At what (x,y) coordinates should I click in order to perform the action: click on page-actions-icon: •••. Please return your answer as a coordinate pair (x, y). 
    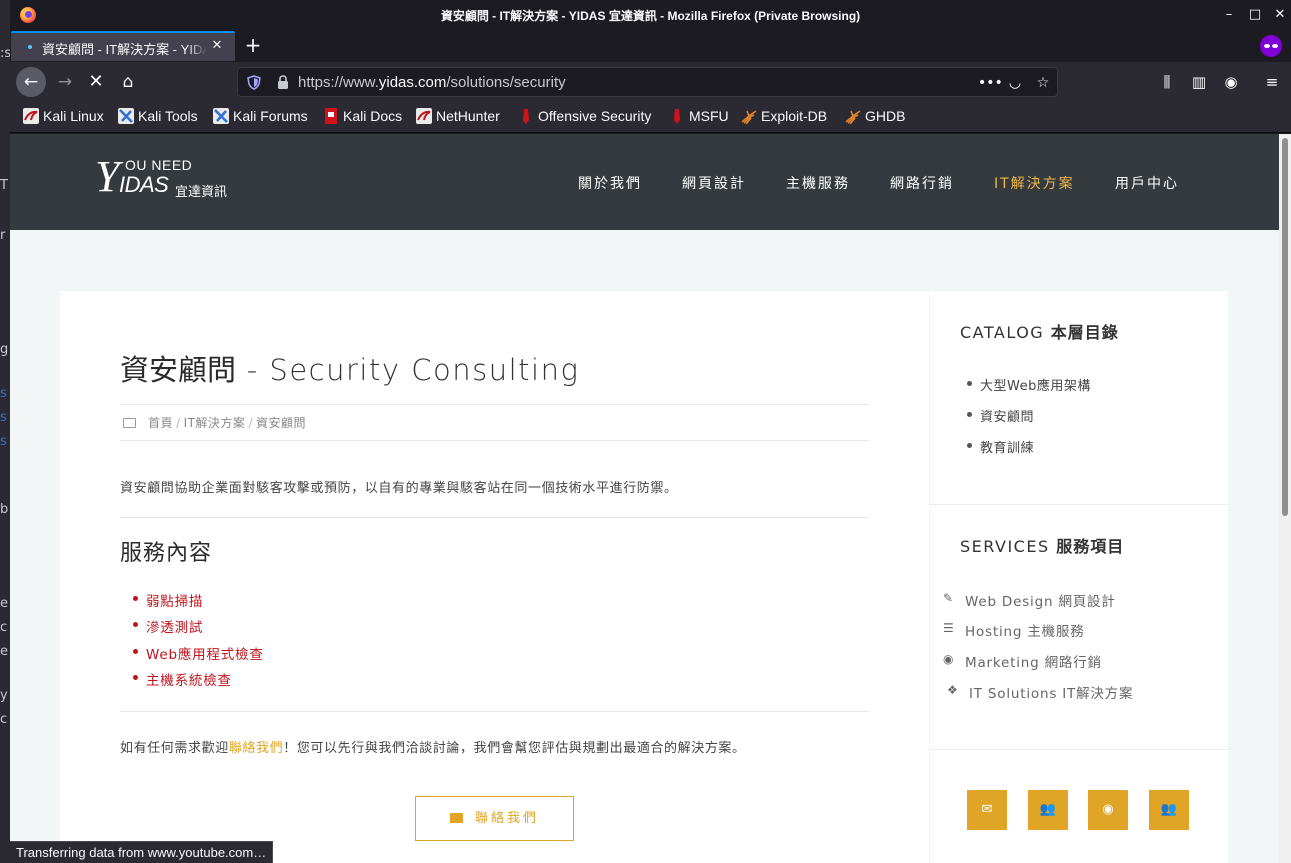
    Looking at the image, I should click on (990, 83).